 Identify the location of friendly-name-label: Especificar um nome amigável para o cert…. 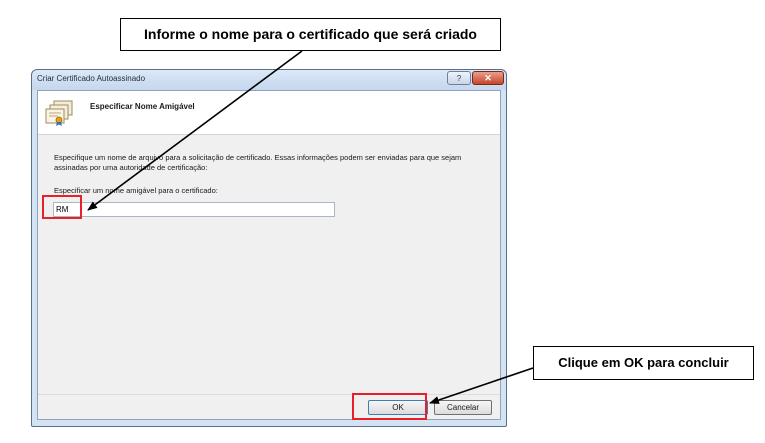
(136, 190).